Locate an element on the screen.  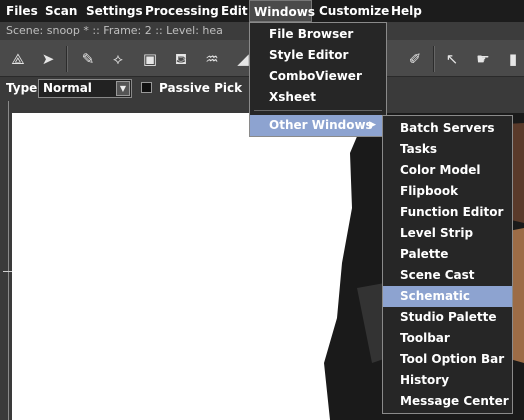
submenu-item-scene-cast: Scene Cast is located at coordinates (447, 275).